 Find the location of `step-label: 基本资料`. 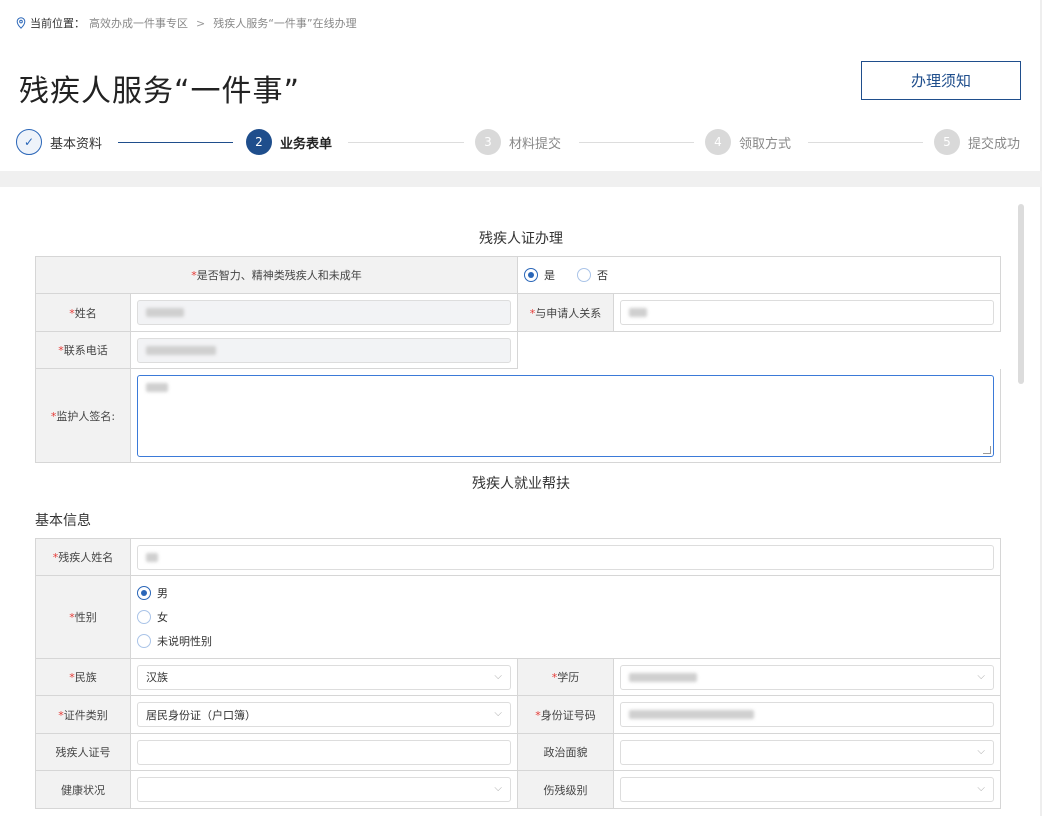

step-label: 基本资料 is located at coordinates (76, 144).